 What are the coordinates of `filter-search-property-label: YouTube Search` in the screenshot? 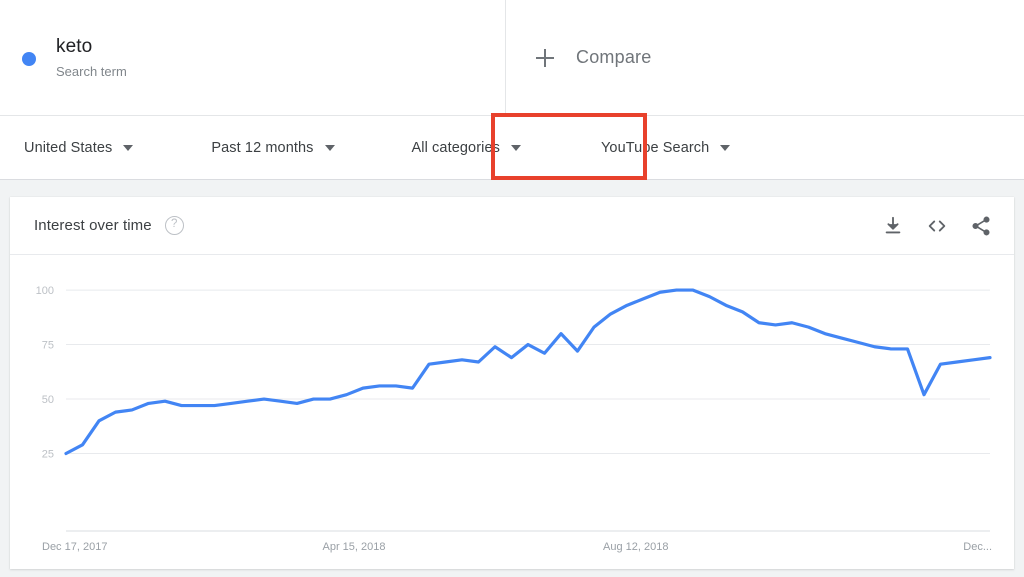 It's located at (655, 147).